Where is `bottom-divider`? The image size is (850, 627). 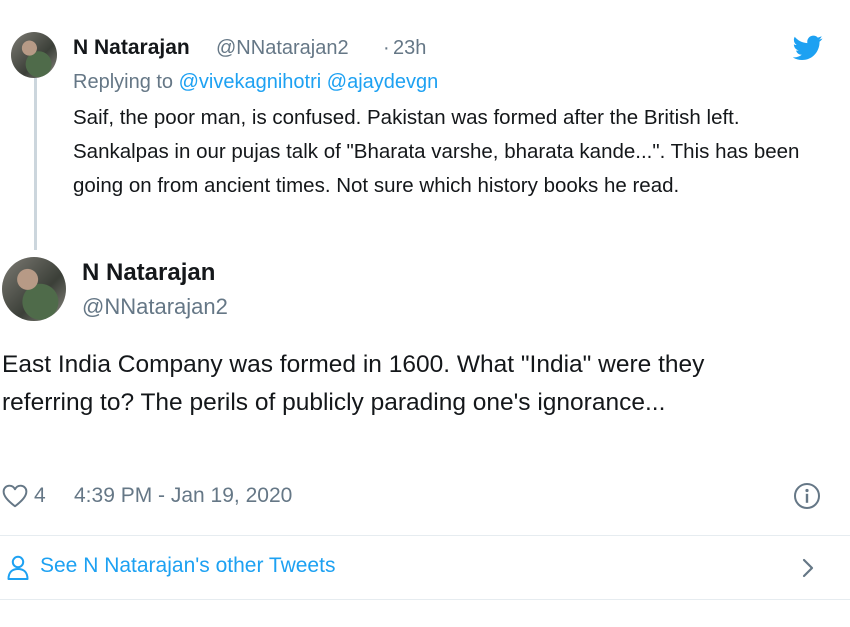 bottom-divider is located at coordinates (425, 599).